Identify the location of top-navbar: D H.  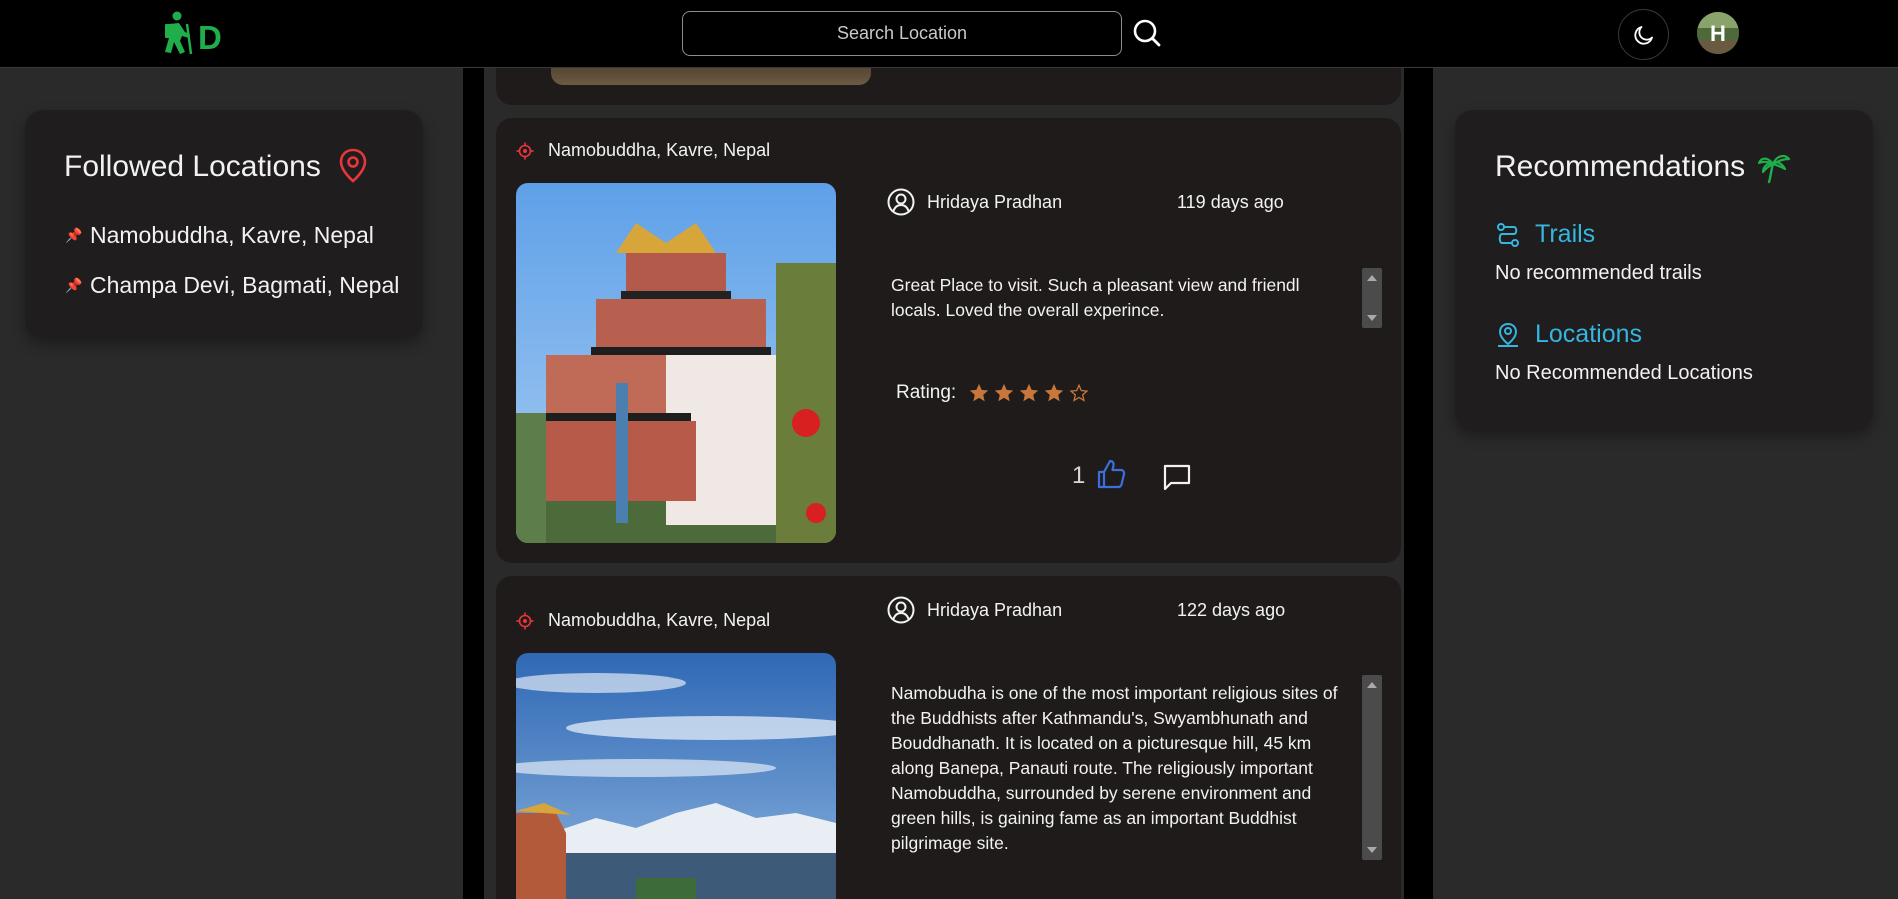
(949, 34).